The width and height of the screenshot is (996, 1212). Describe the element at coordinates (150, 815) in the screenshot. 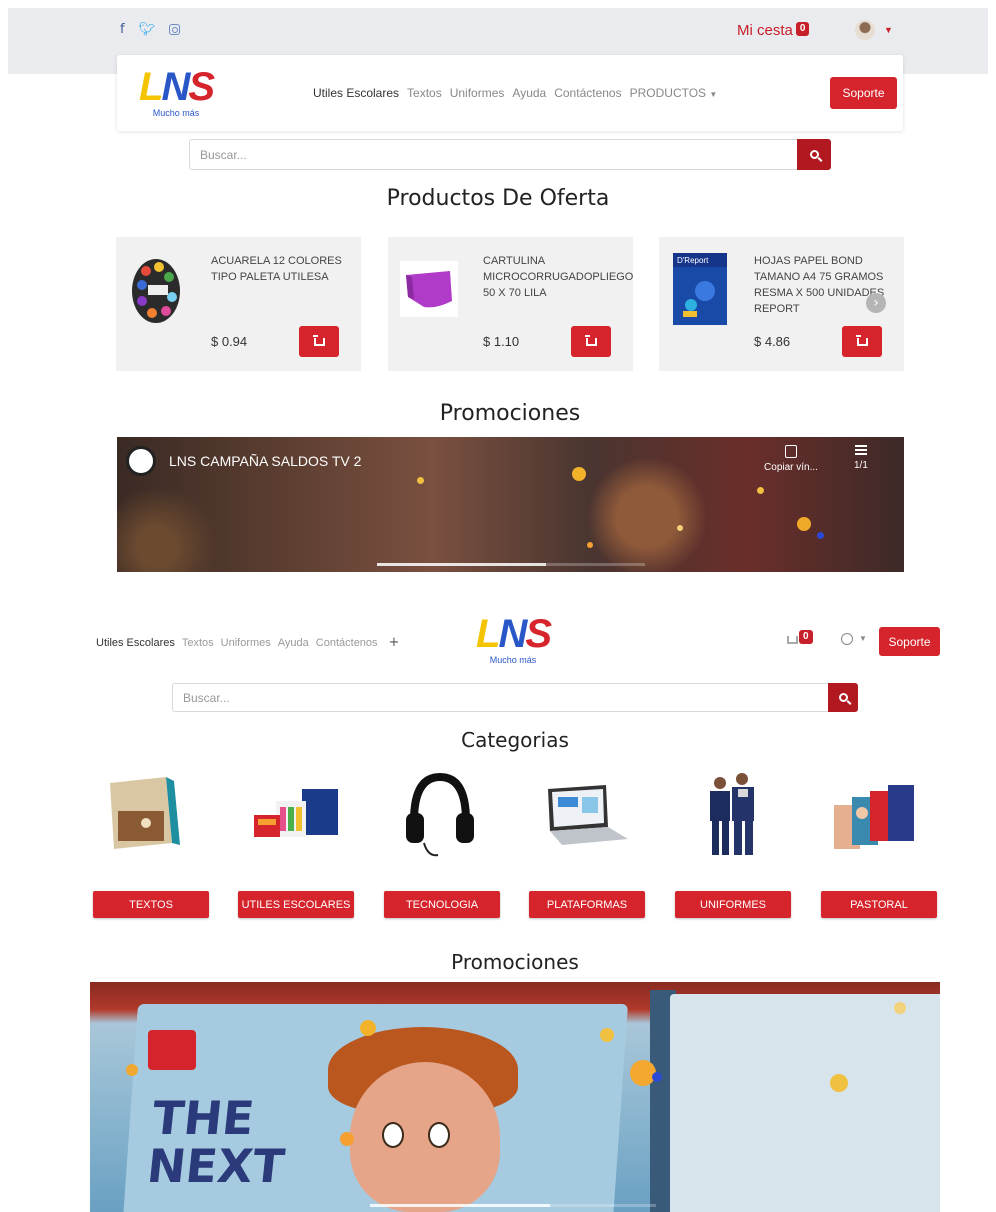

I see `textos-category-image` at that location.